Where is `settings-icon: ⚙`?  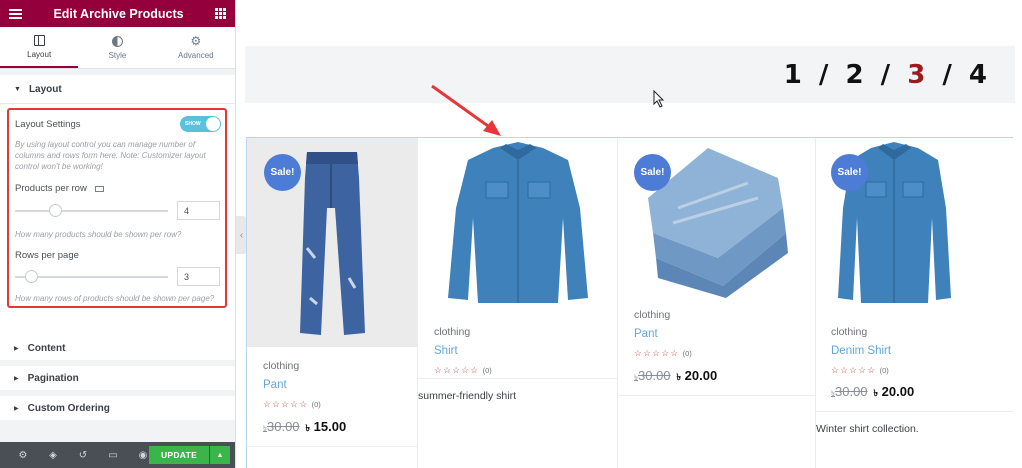
settings-icon: ⚙ is located at coordinates (23, 455).